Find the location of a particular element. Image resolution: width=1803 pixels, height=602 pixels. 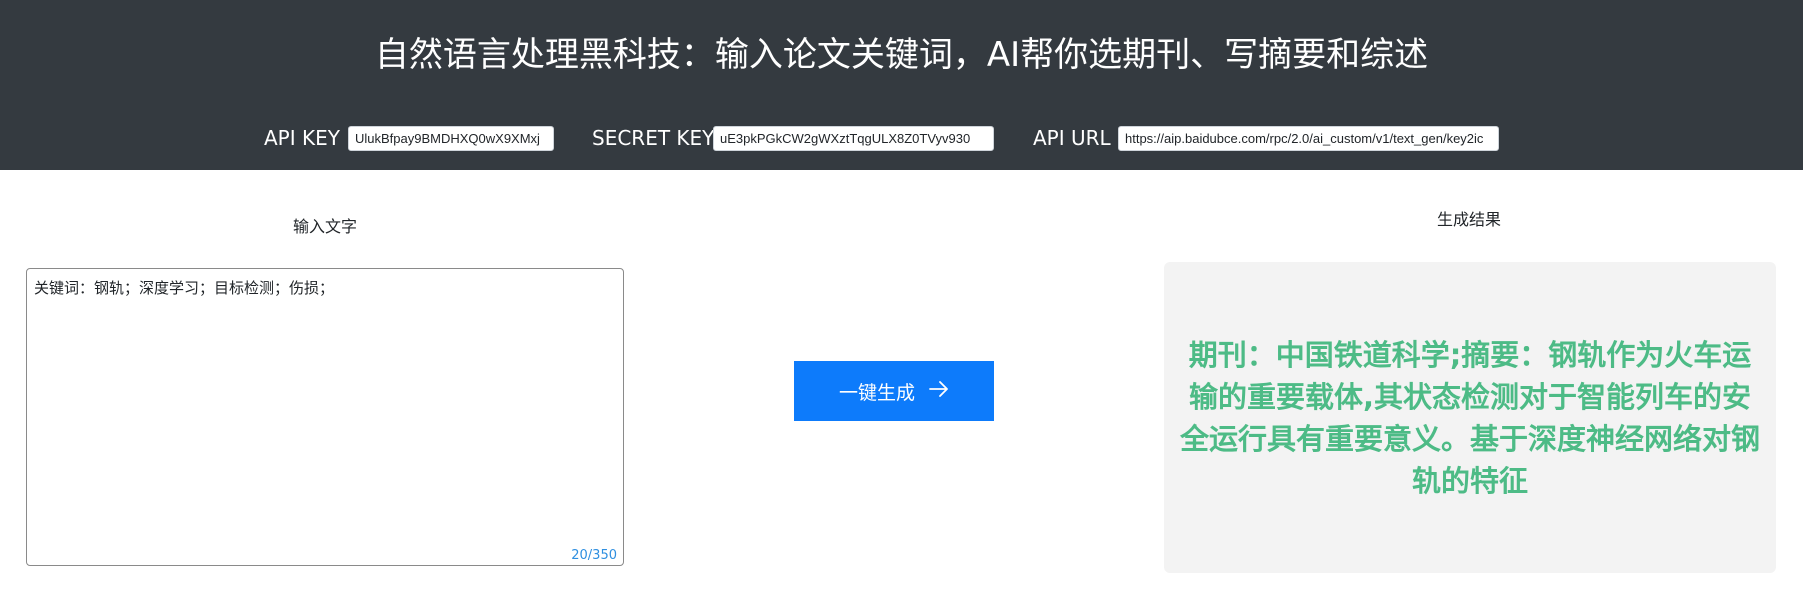

api-key-label: API KEY is located at coordinates (302, 138).